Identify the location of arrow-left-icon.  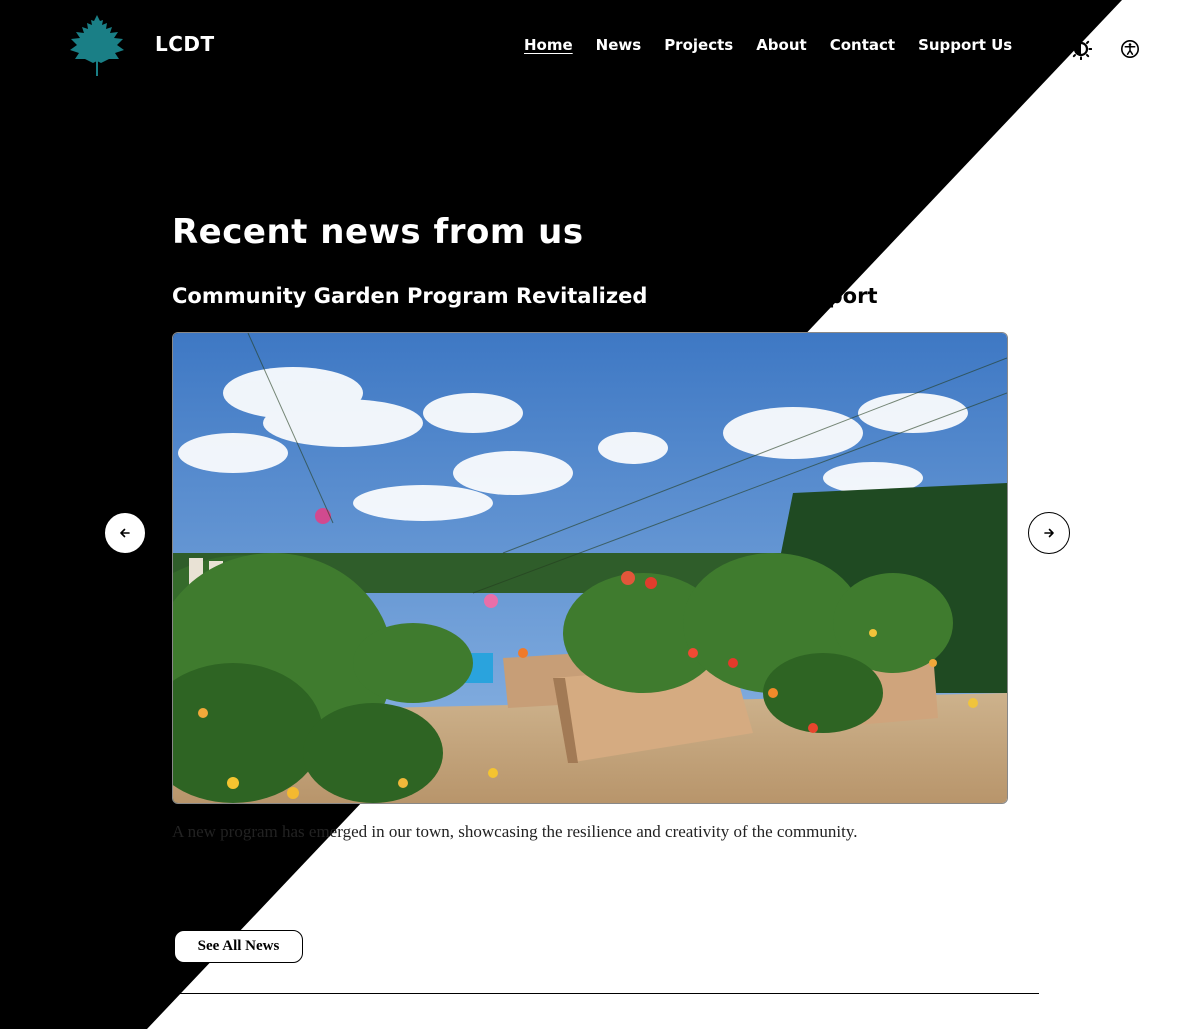
(125, 533).